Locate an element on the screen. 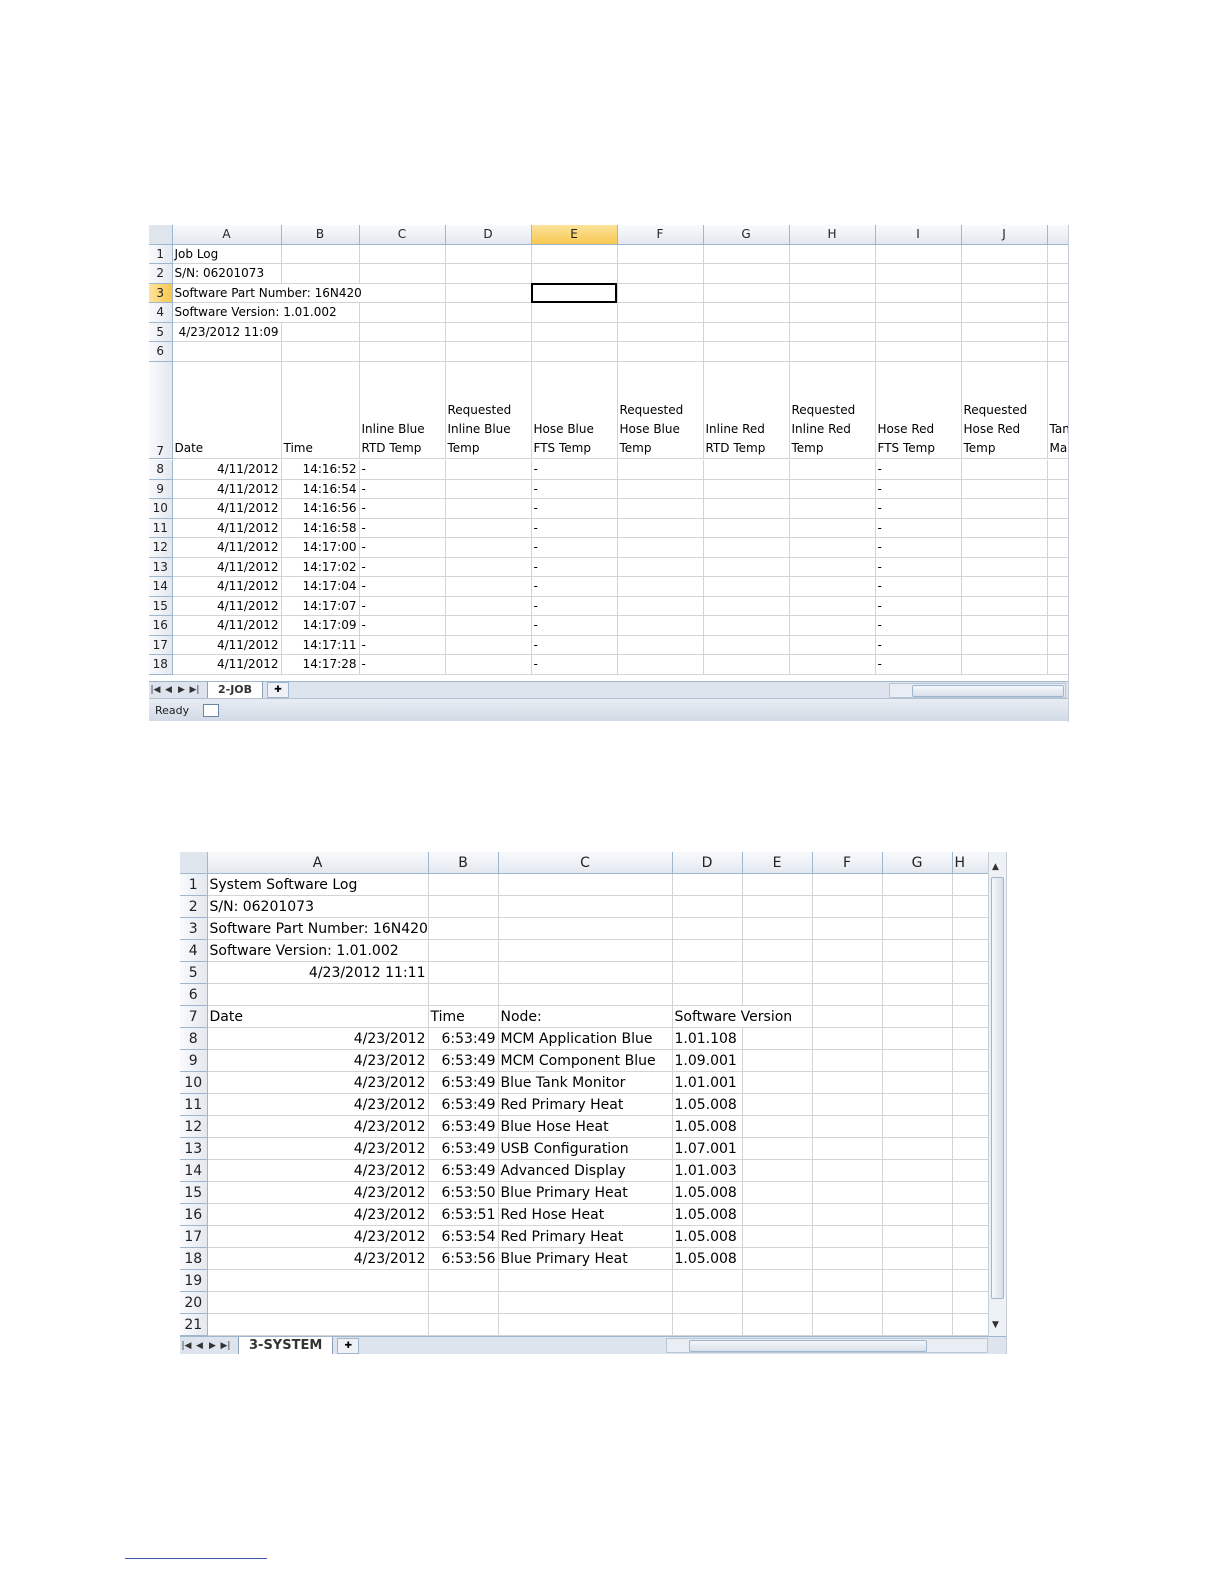 This screenshot has width=1224, height=1584. last-sheet-icon: ▶| is located at coordinates (194, 690).